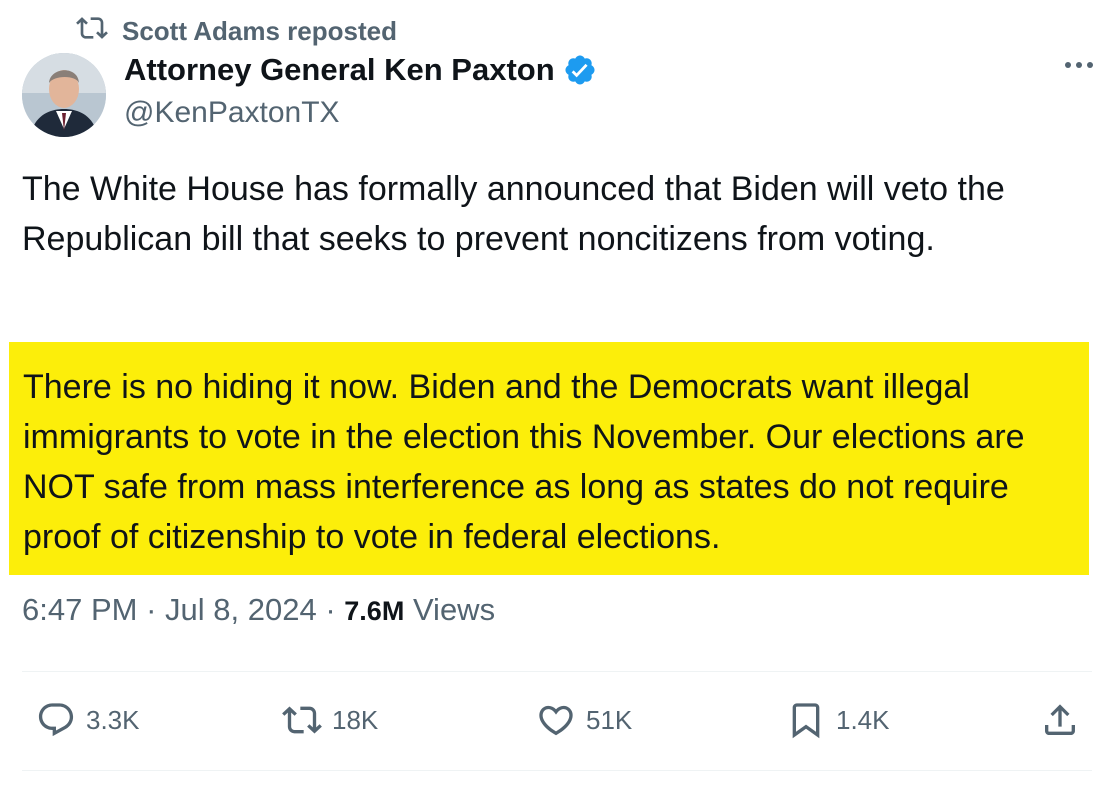 This screenshot has height=800, width=1115. I want to click on repost-label: Scott Adams reposted, so click(259, 31).